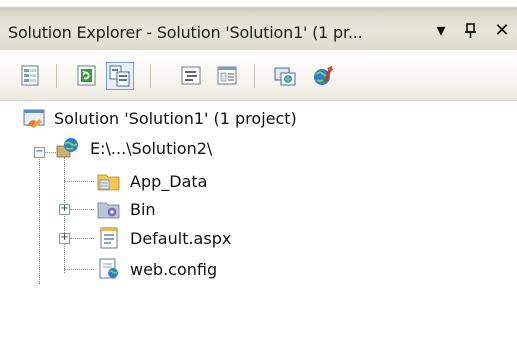 This screenshot has width=517, height=338. What do you see at coordinates (69, 148) in the screenshot?
I see `website-project-icon` at bounding box center [69, 148].